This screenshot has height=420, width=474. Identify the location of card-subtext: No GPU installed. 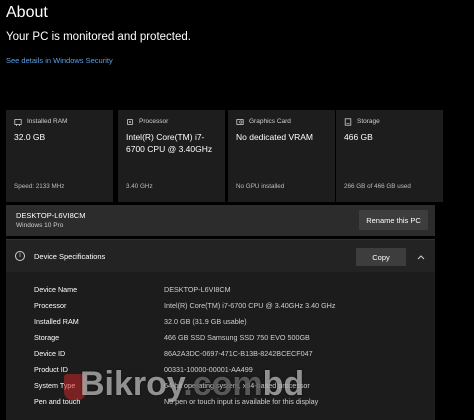
(260, 186).